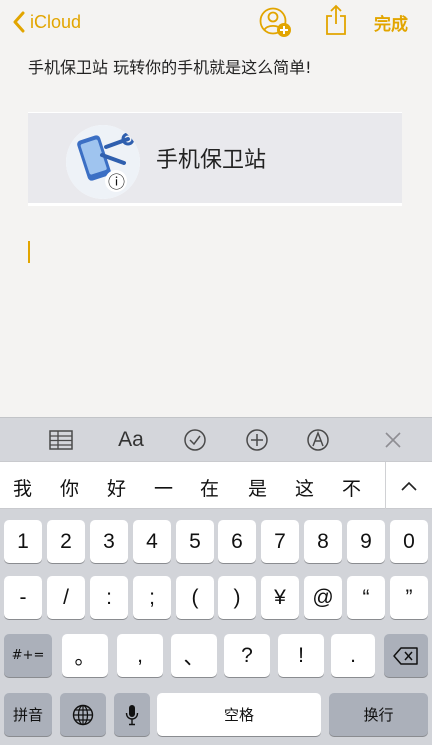 This screenshot has width=432, height=745. What do you see at coordinates (393, 440) in the screenshot?
I see `close-icon` at bounding box center [393, 440].